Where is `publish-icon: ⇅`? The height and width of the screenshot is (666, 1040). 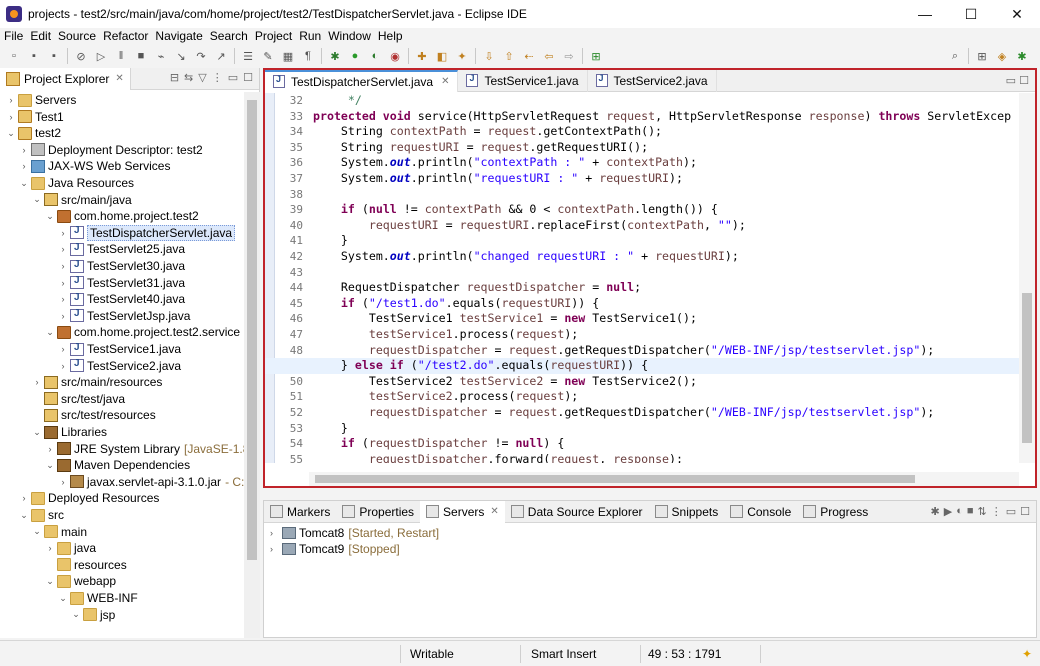
publish-icon: ⇅ is located at coordinates (982, 511).